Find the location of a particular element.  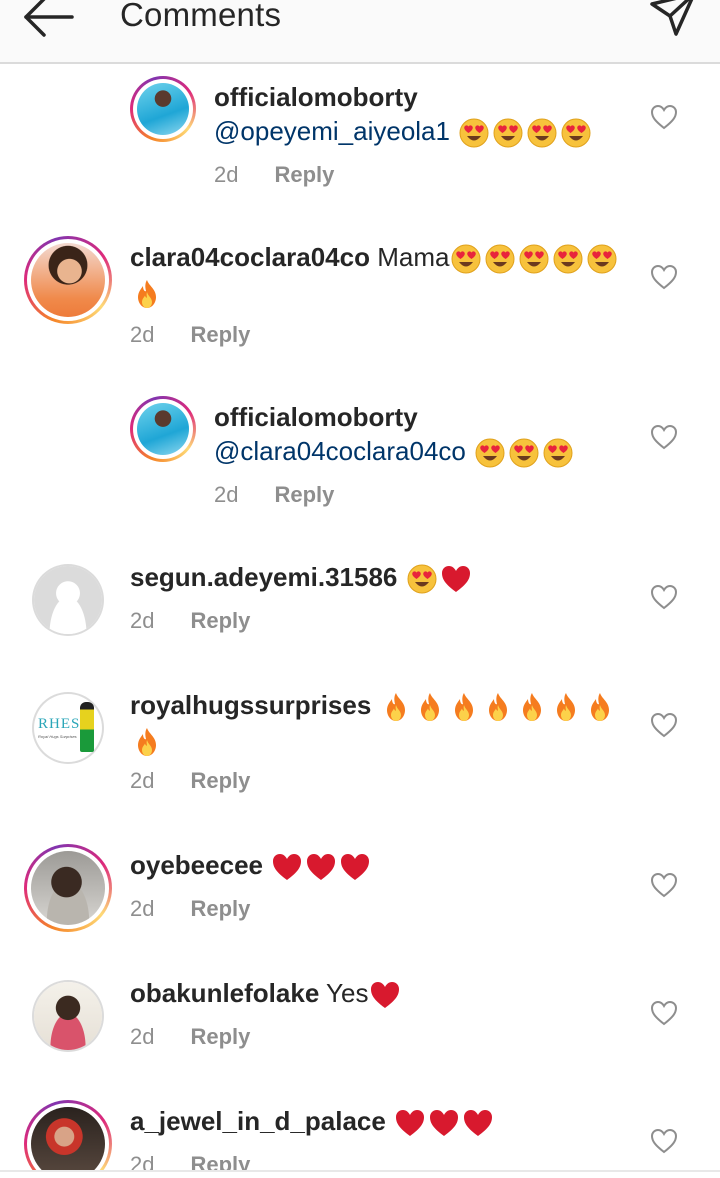

avatar: RHES Royal Hugs Surprises is located at coordinates (68, 728).